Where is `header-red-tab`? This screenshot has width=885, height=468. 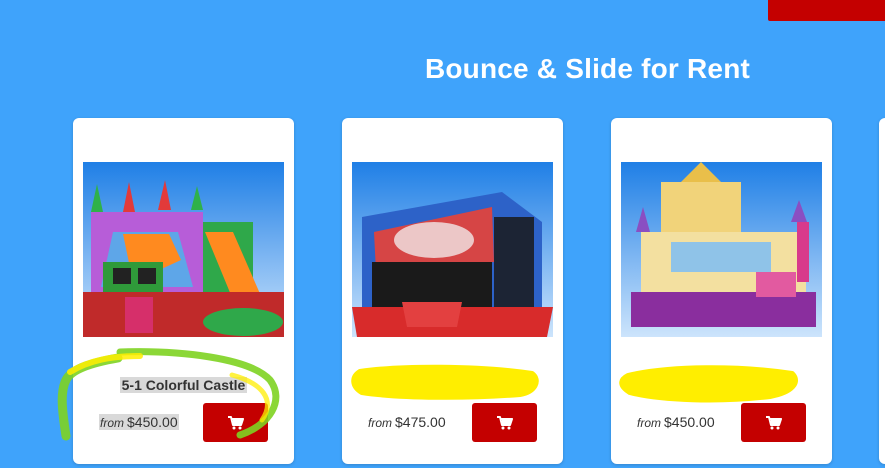
header-red-tab is located at coordinates (826, 10).